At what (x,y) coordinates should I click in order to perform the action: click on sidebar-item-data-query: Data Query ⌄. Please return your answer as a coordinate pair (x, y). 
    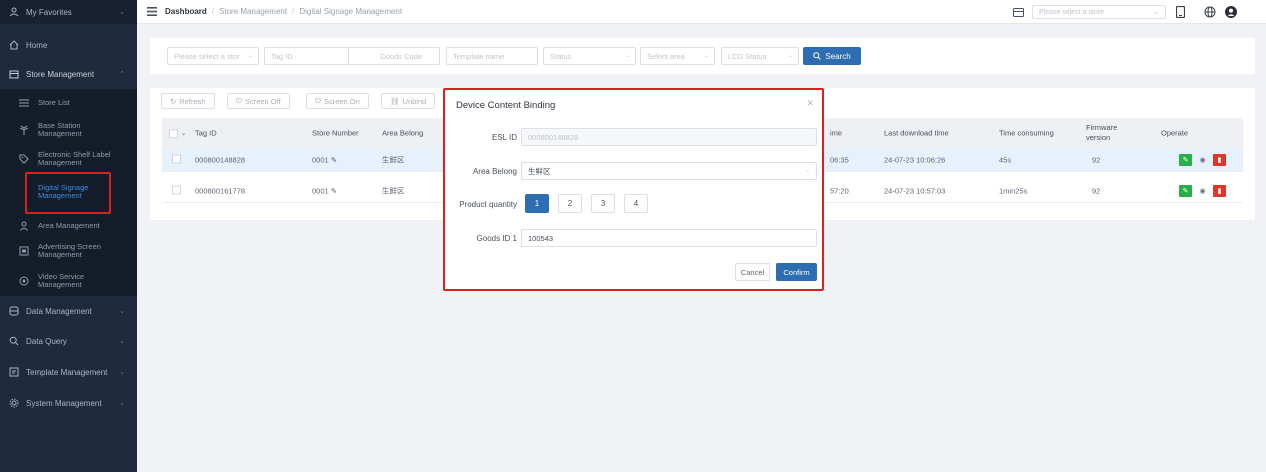
    Looking at the image, I should click on (68, 341).